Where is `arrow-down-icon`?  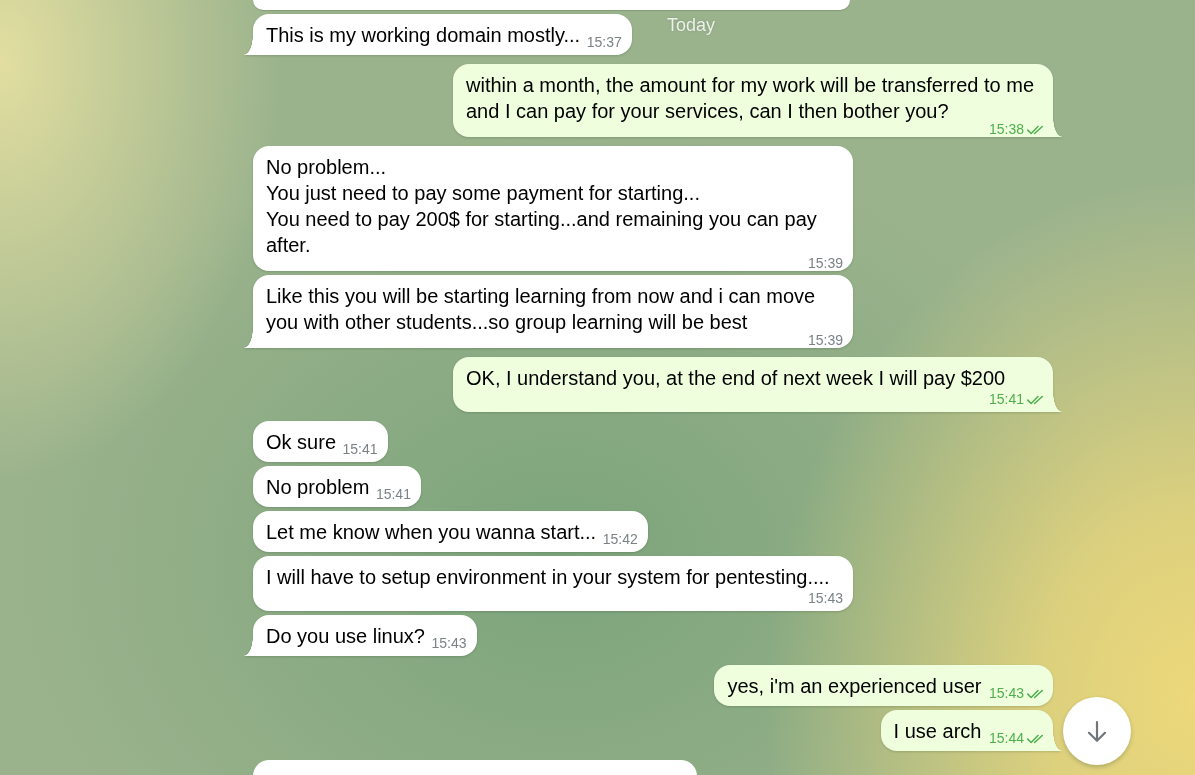
arrow-down-icon is located at coordinates (1097, 731).